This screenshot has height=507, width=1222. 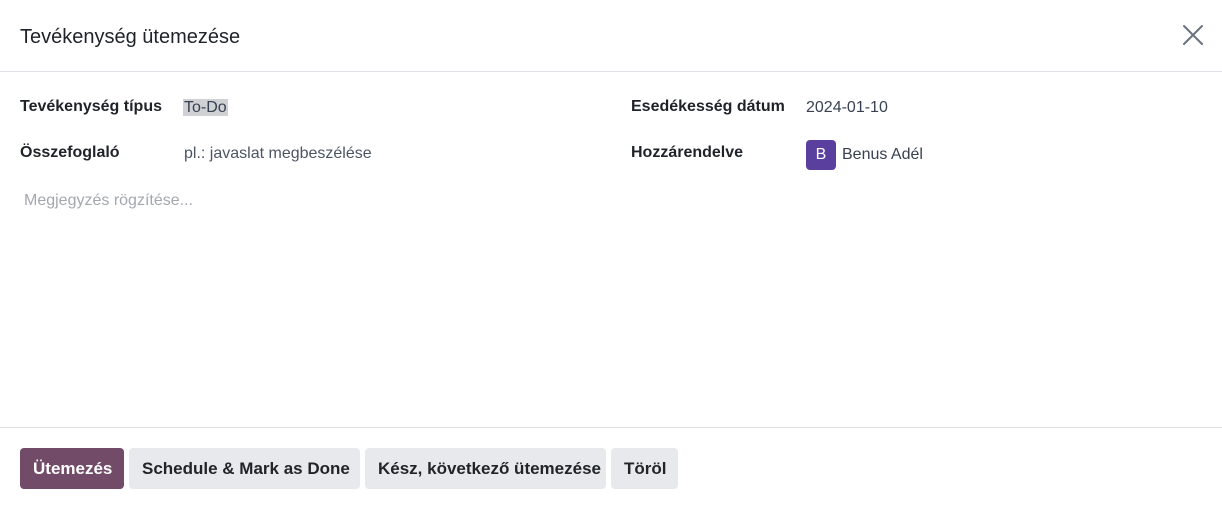 I want to click on schedule-button: Ütemezés, so click(x=72, y=468).